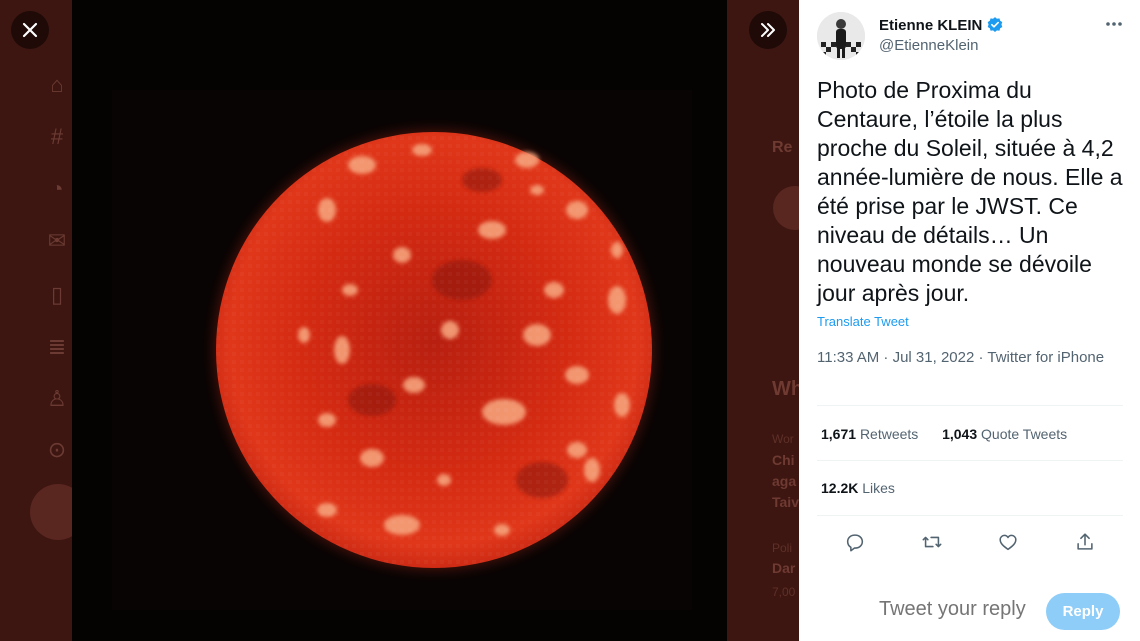 The width and height of the screenshot is (1140, 641). Describe the element at coordinates (57, 449) in the screenshot. I see `more-circle-icon: ⊙` at that location.